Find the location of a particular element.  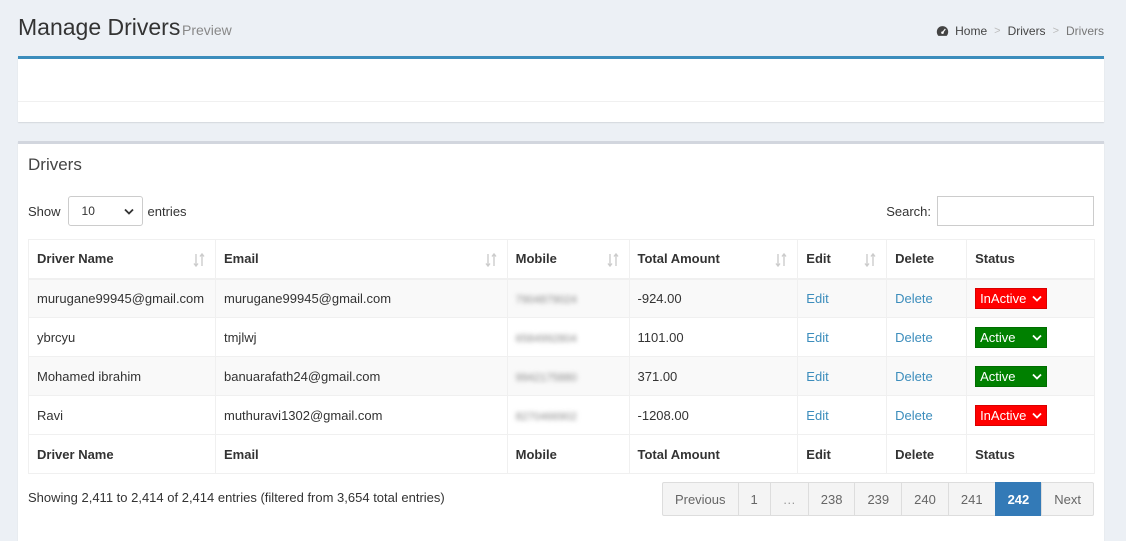

dashboard-icon is located at coordinates (942, 31).